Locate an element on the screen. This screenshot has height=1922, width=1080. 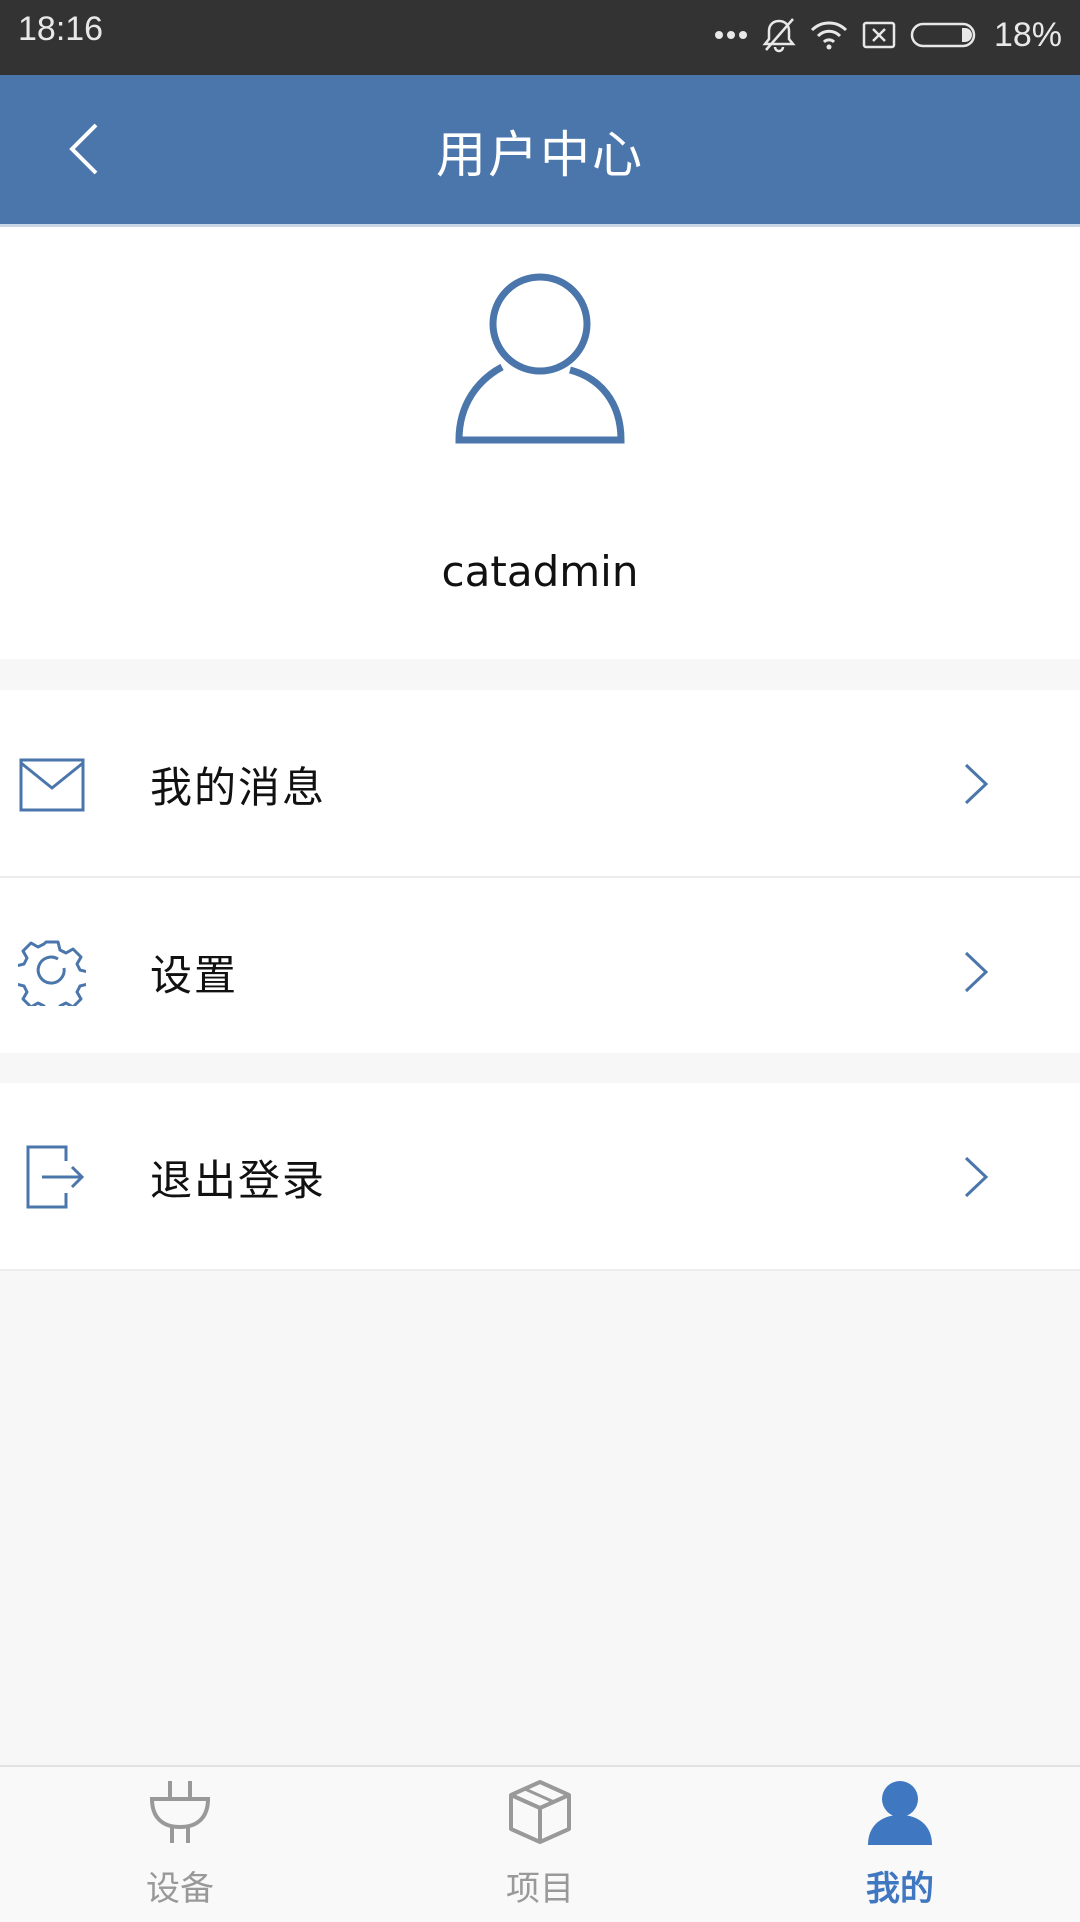
header-bar: 用户中心 is located at coordinates (540, 149).